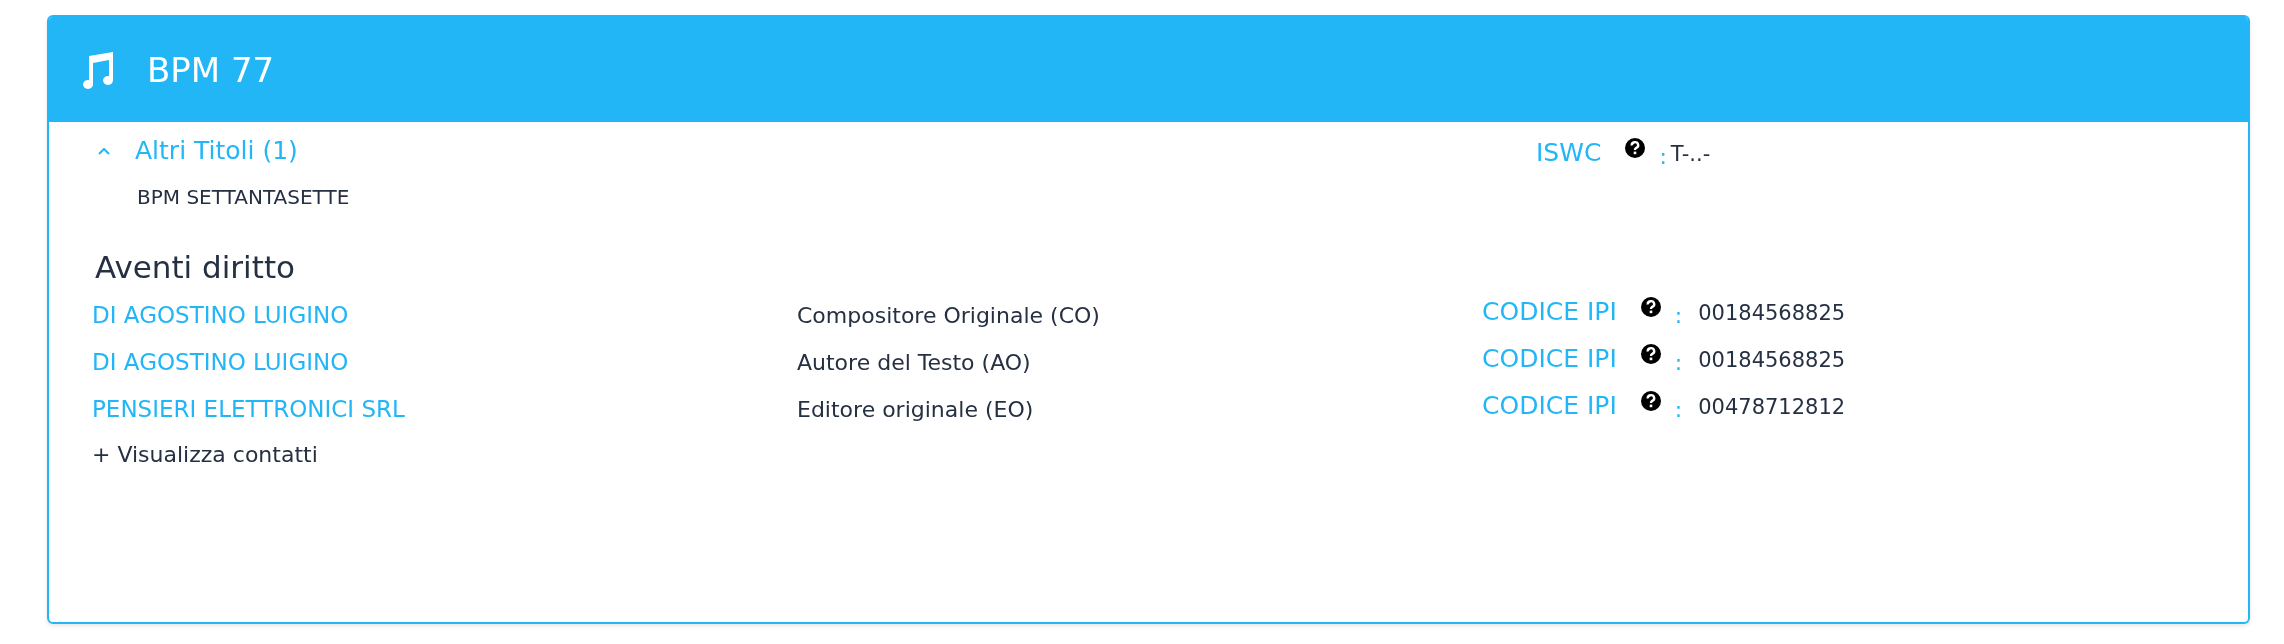 The height and width of the screenshot is (644, 2284). I want to click on chevron-icon, so click(104, 150).